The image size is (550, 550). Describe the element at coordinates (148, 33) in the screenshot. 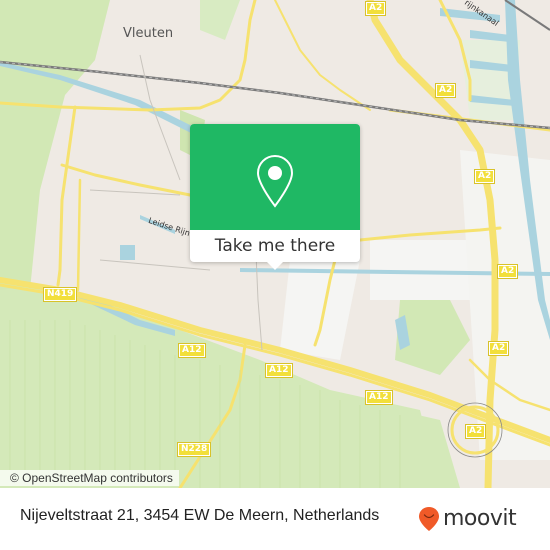

I see `place-label-vleuten: Vleuten` at that location.